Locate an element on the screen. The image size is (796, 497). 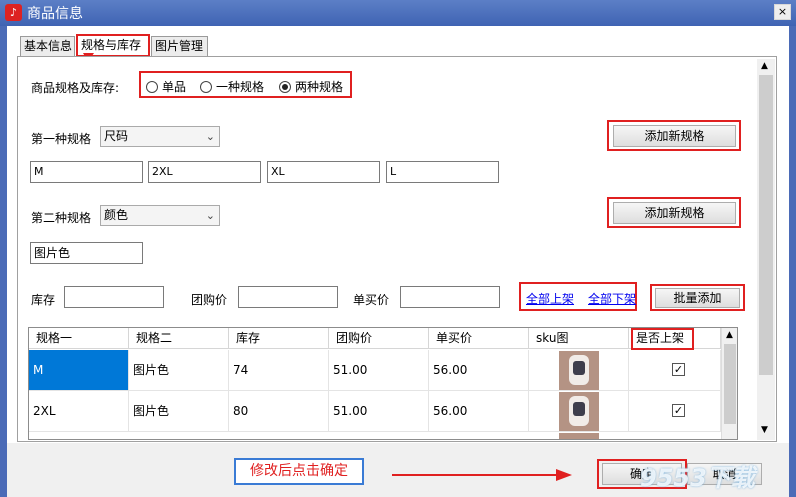
col-header-spec2: 规格二 is located at coordinates (179, 338).